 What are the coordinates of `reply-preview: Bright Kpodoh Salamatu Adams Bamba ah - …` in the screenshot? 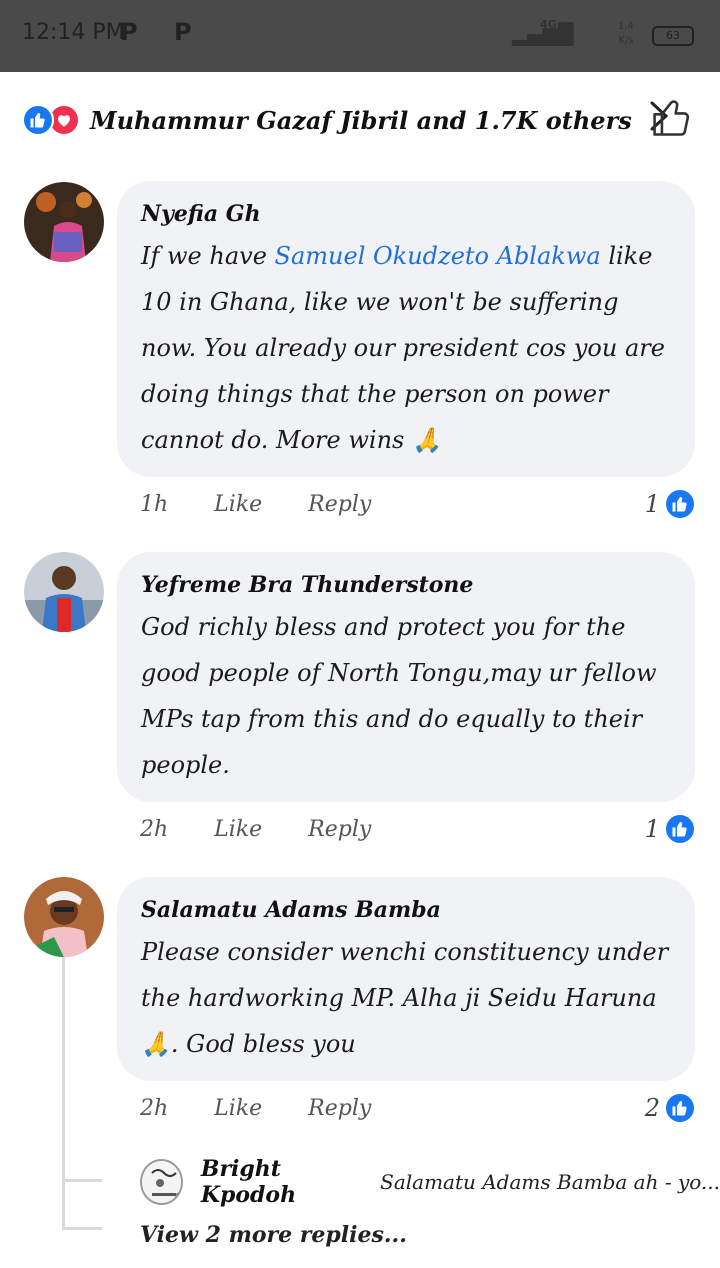 It's located at (430, 1182).